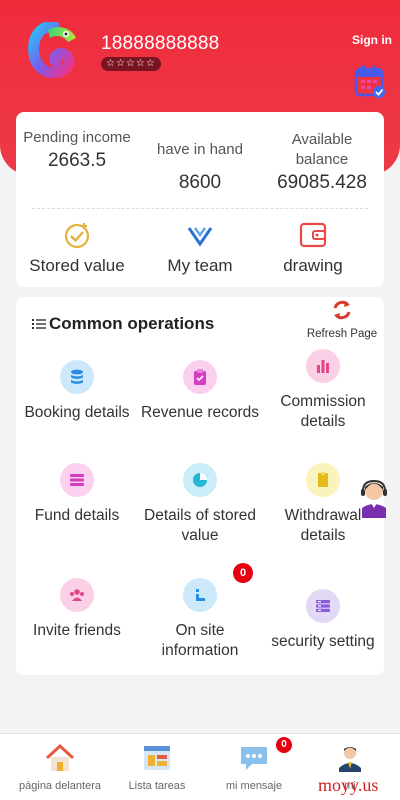 Image resolution: width=400 pixels, height=800 pixels. Describe the element at coordinates (200, 208) in the screenshot. I see `divider` at that location.